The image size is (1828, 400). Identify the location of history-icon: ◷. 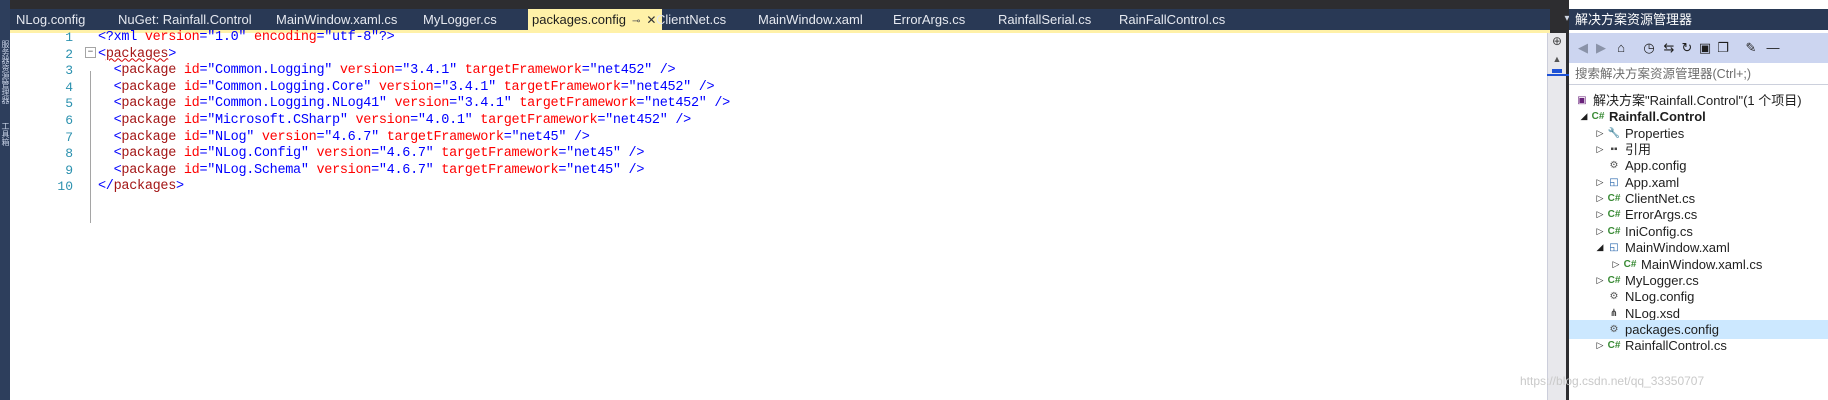
(1649, 48).